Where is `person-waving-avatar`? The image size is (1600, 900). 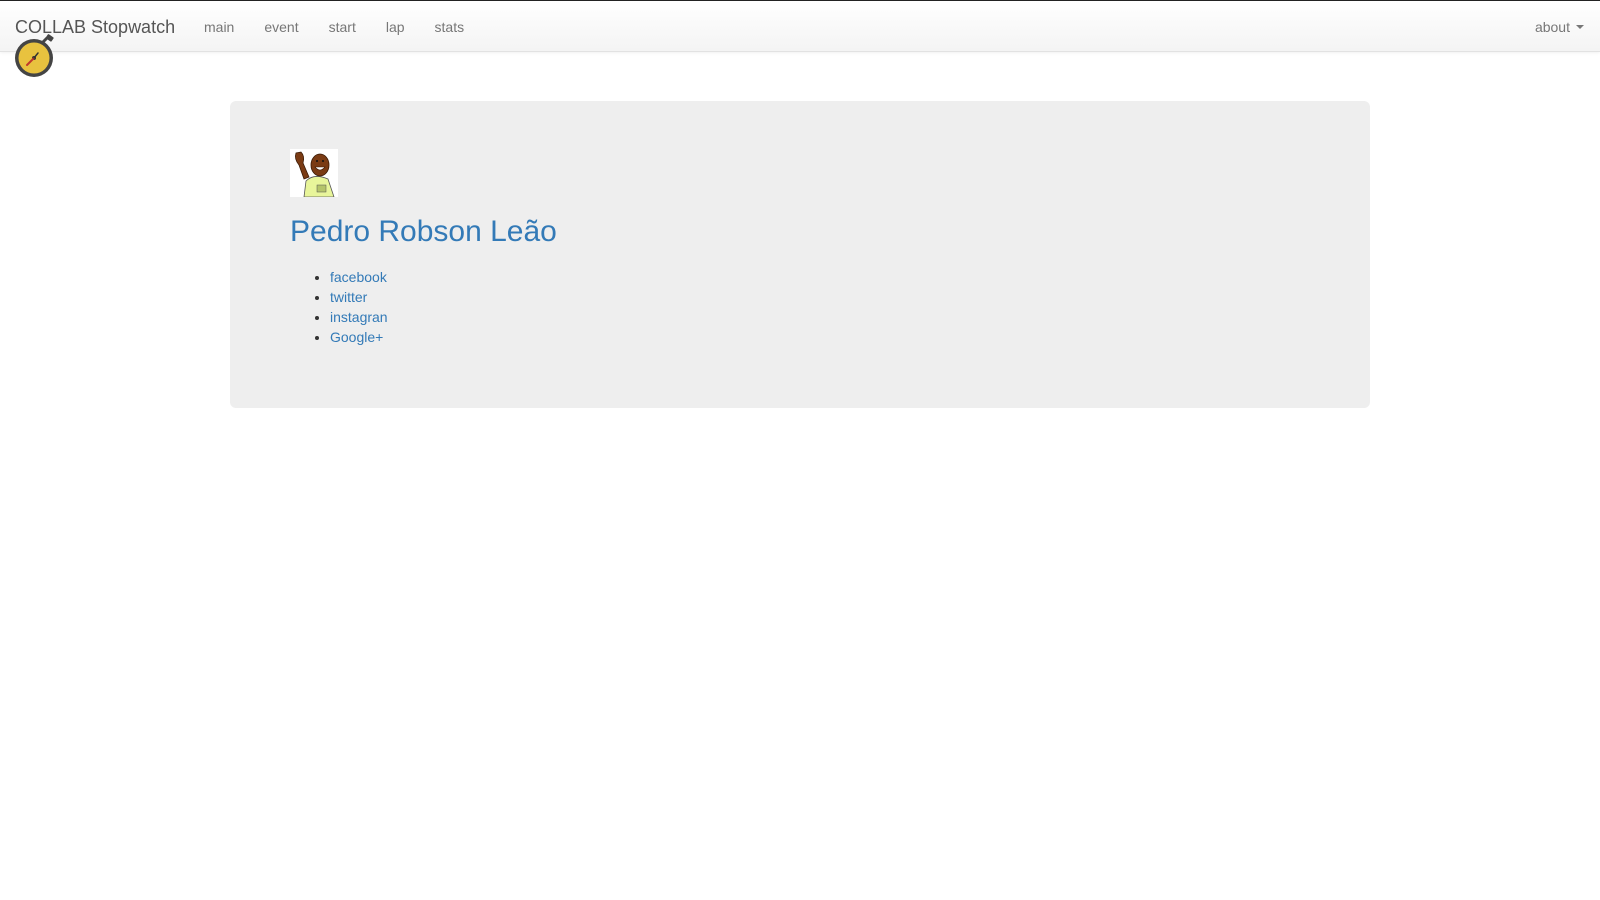
person-waving-avatar is located at coordinates (314, 173).